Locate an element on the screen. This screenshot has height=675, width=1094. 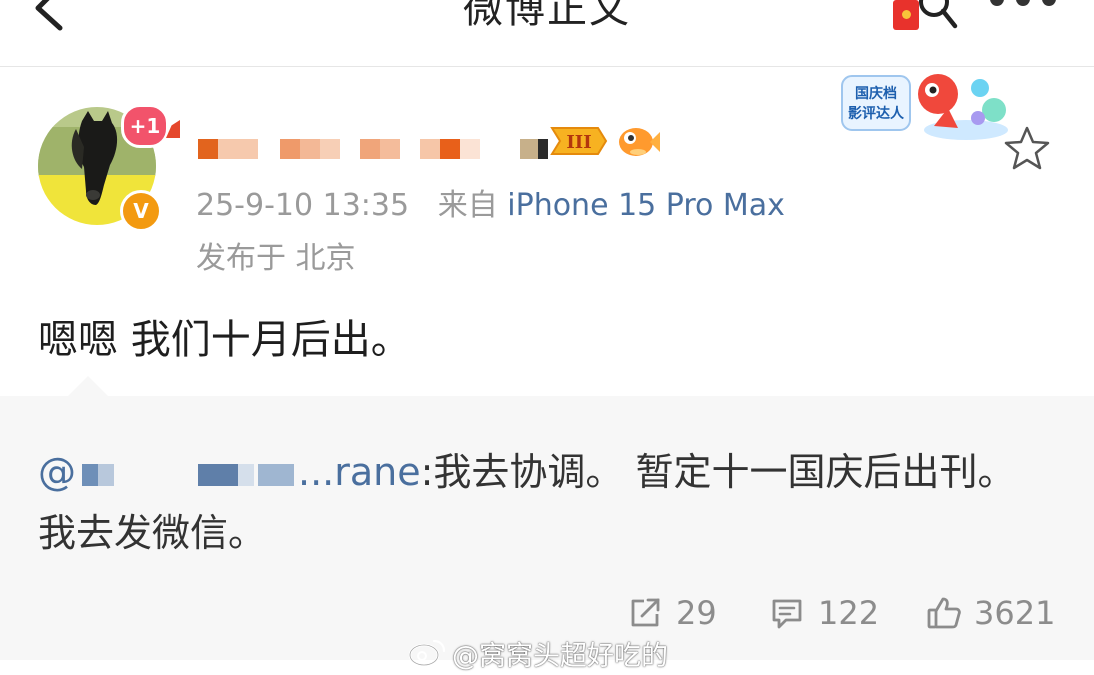
username-redacted is located at coordinates (378, 150).